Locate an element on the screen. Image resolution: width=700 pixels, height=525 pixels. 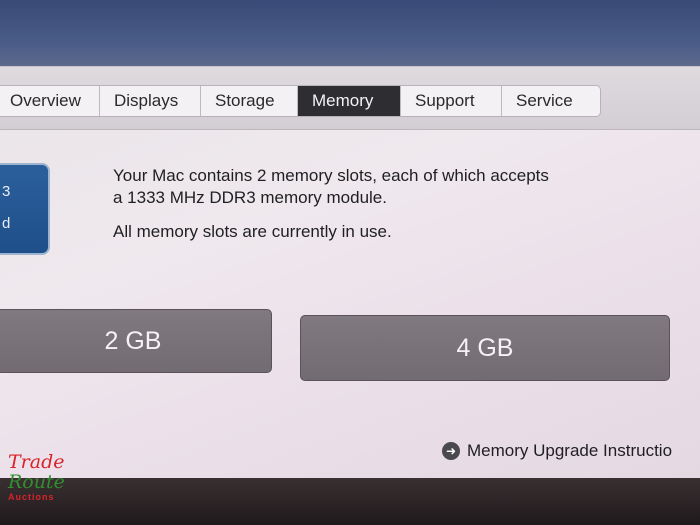
desktop-bottom is located at coordinates (350, 501).